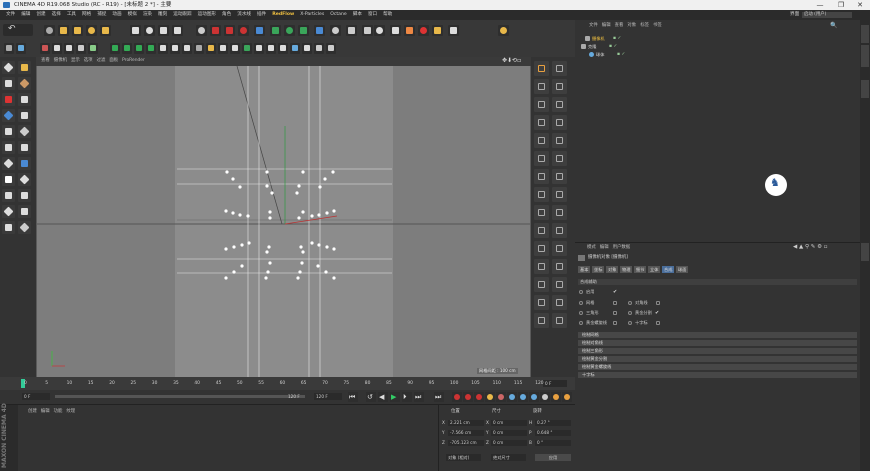 This screenshot has height=471, width=870. What do you see at coordinates (584, 269) in the screenshot?
I see `attribute-tab: 基本` at bounding box center [584, 269].